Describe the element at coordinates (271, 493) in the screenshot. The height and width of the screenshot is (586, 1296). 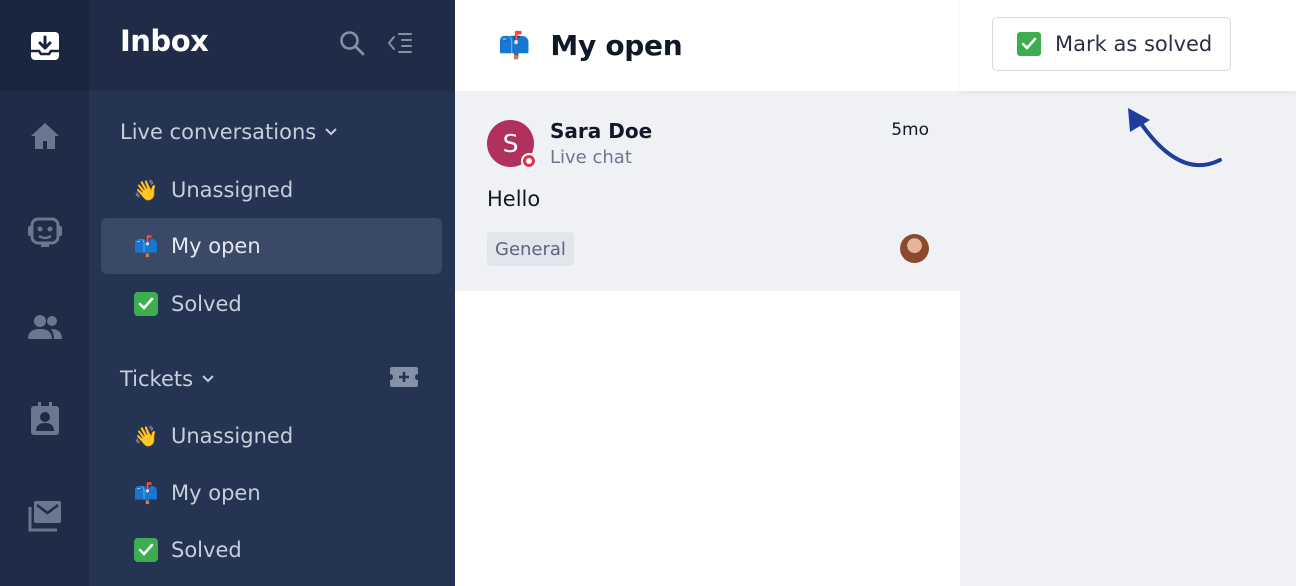
I see `sidebar-item-tickets-my-open: 📫 My open` at that location.